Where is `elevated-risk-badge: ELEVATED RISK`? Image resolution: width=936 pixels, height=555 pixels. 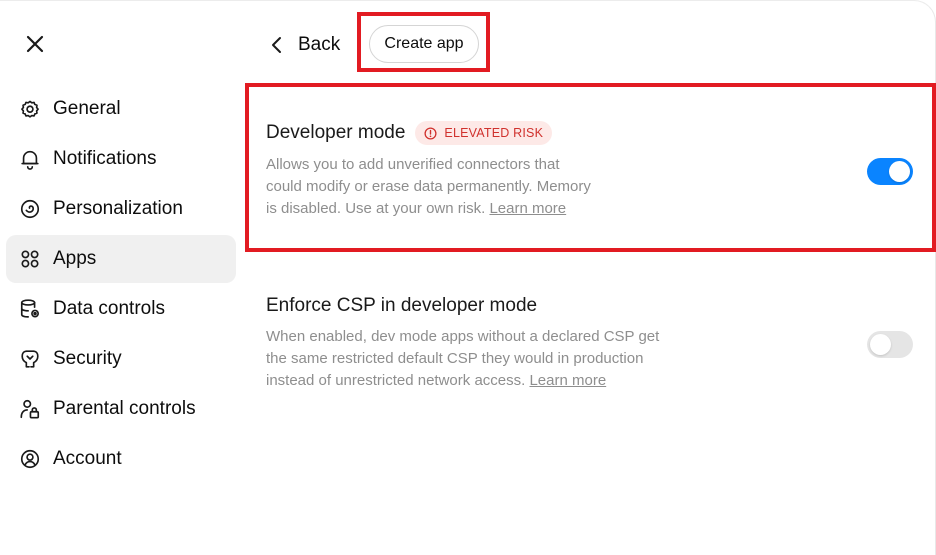
elevated-risk-badge: ELEVATED RISK is located at coordinates (484, 133).